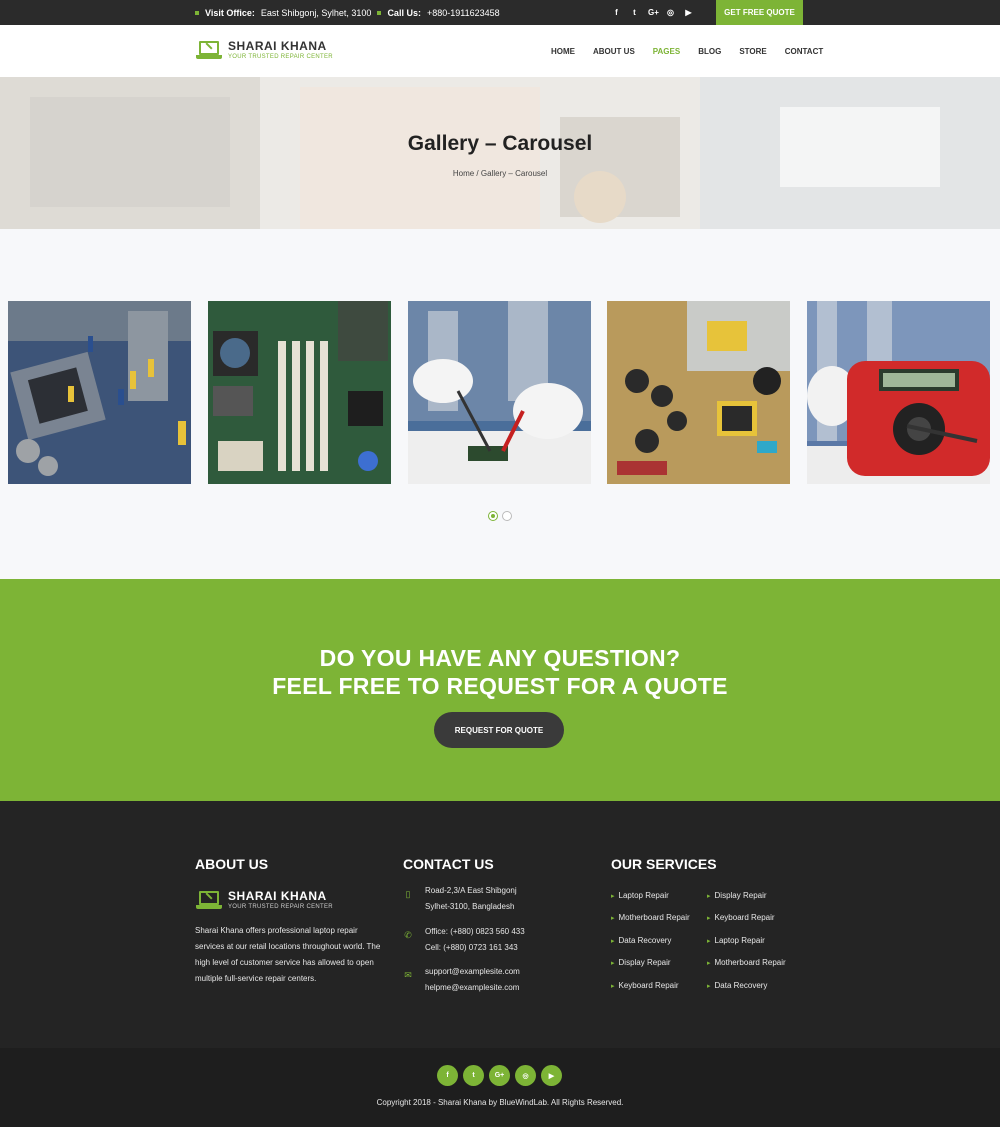 The image size is (1000, 1127). I want to click on motherboard-image, so click(299, 392).